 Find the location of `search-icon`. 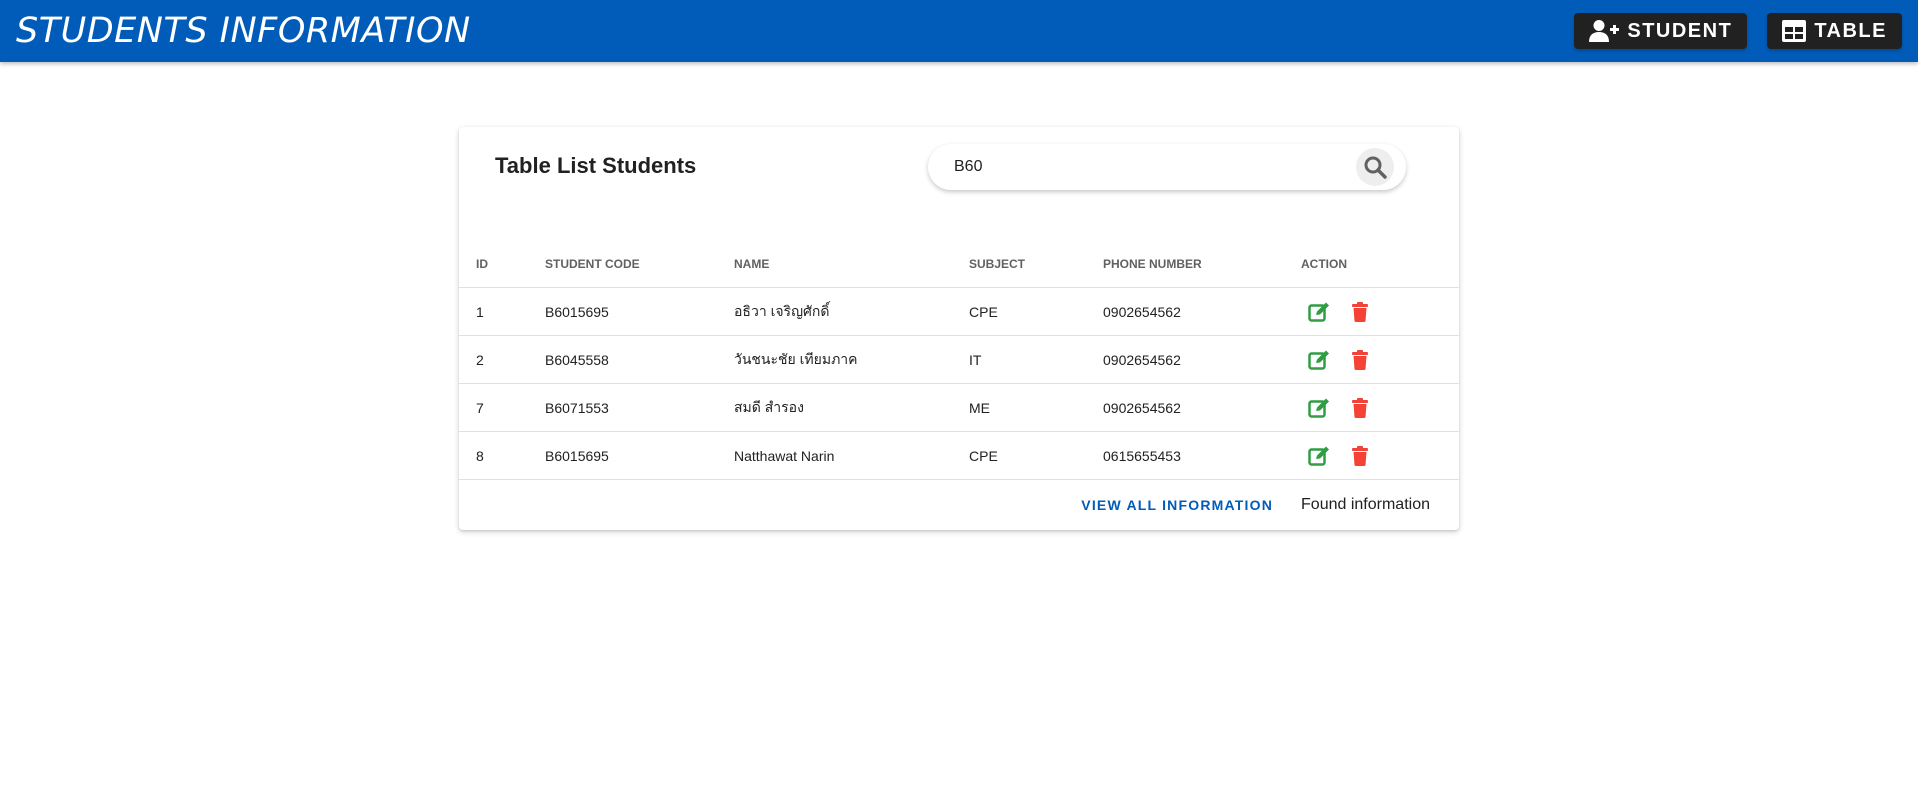

search-icon is located at coordinates (1375, 167).